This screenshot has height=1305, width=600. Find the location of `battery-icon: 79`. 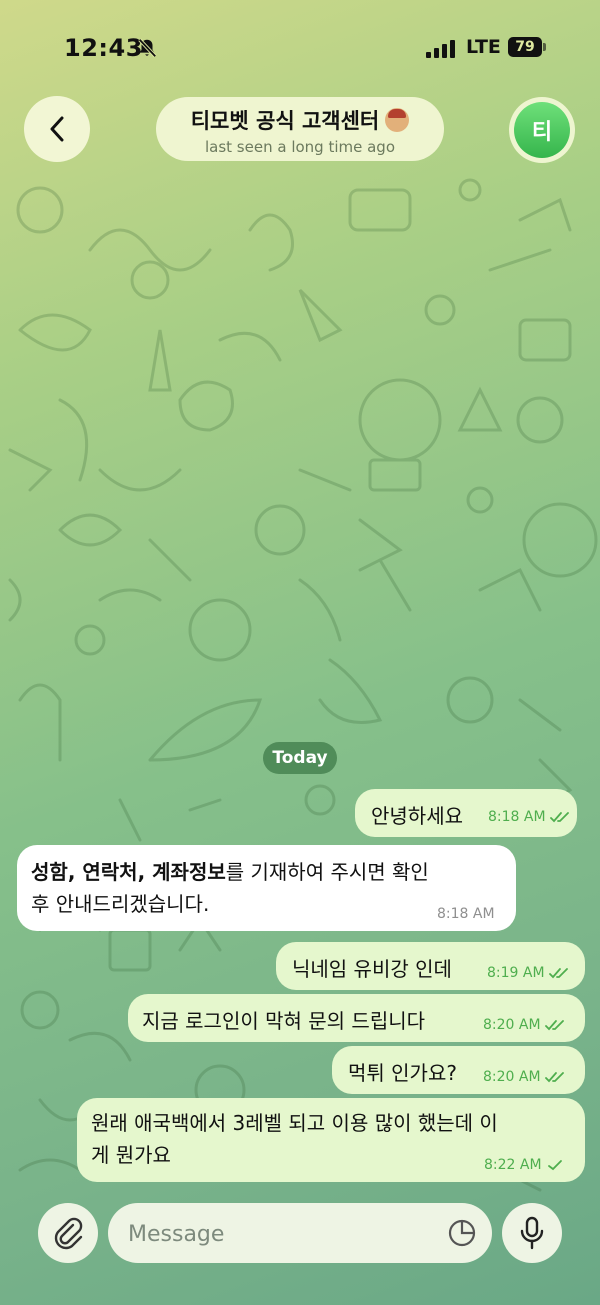

battery-icon: 79 is located at coordinates (527, 47).